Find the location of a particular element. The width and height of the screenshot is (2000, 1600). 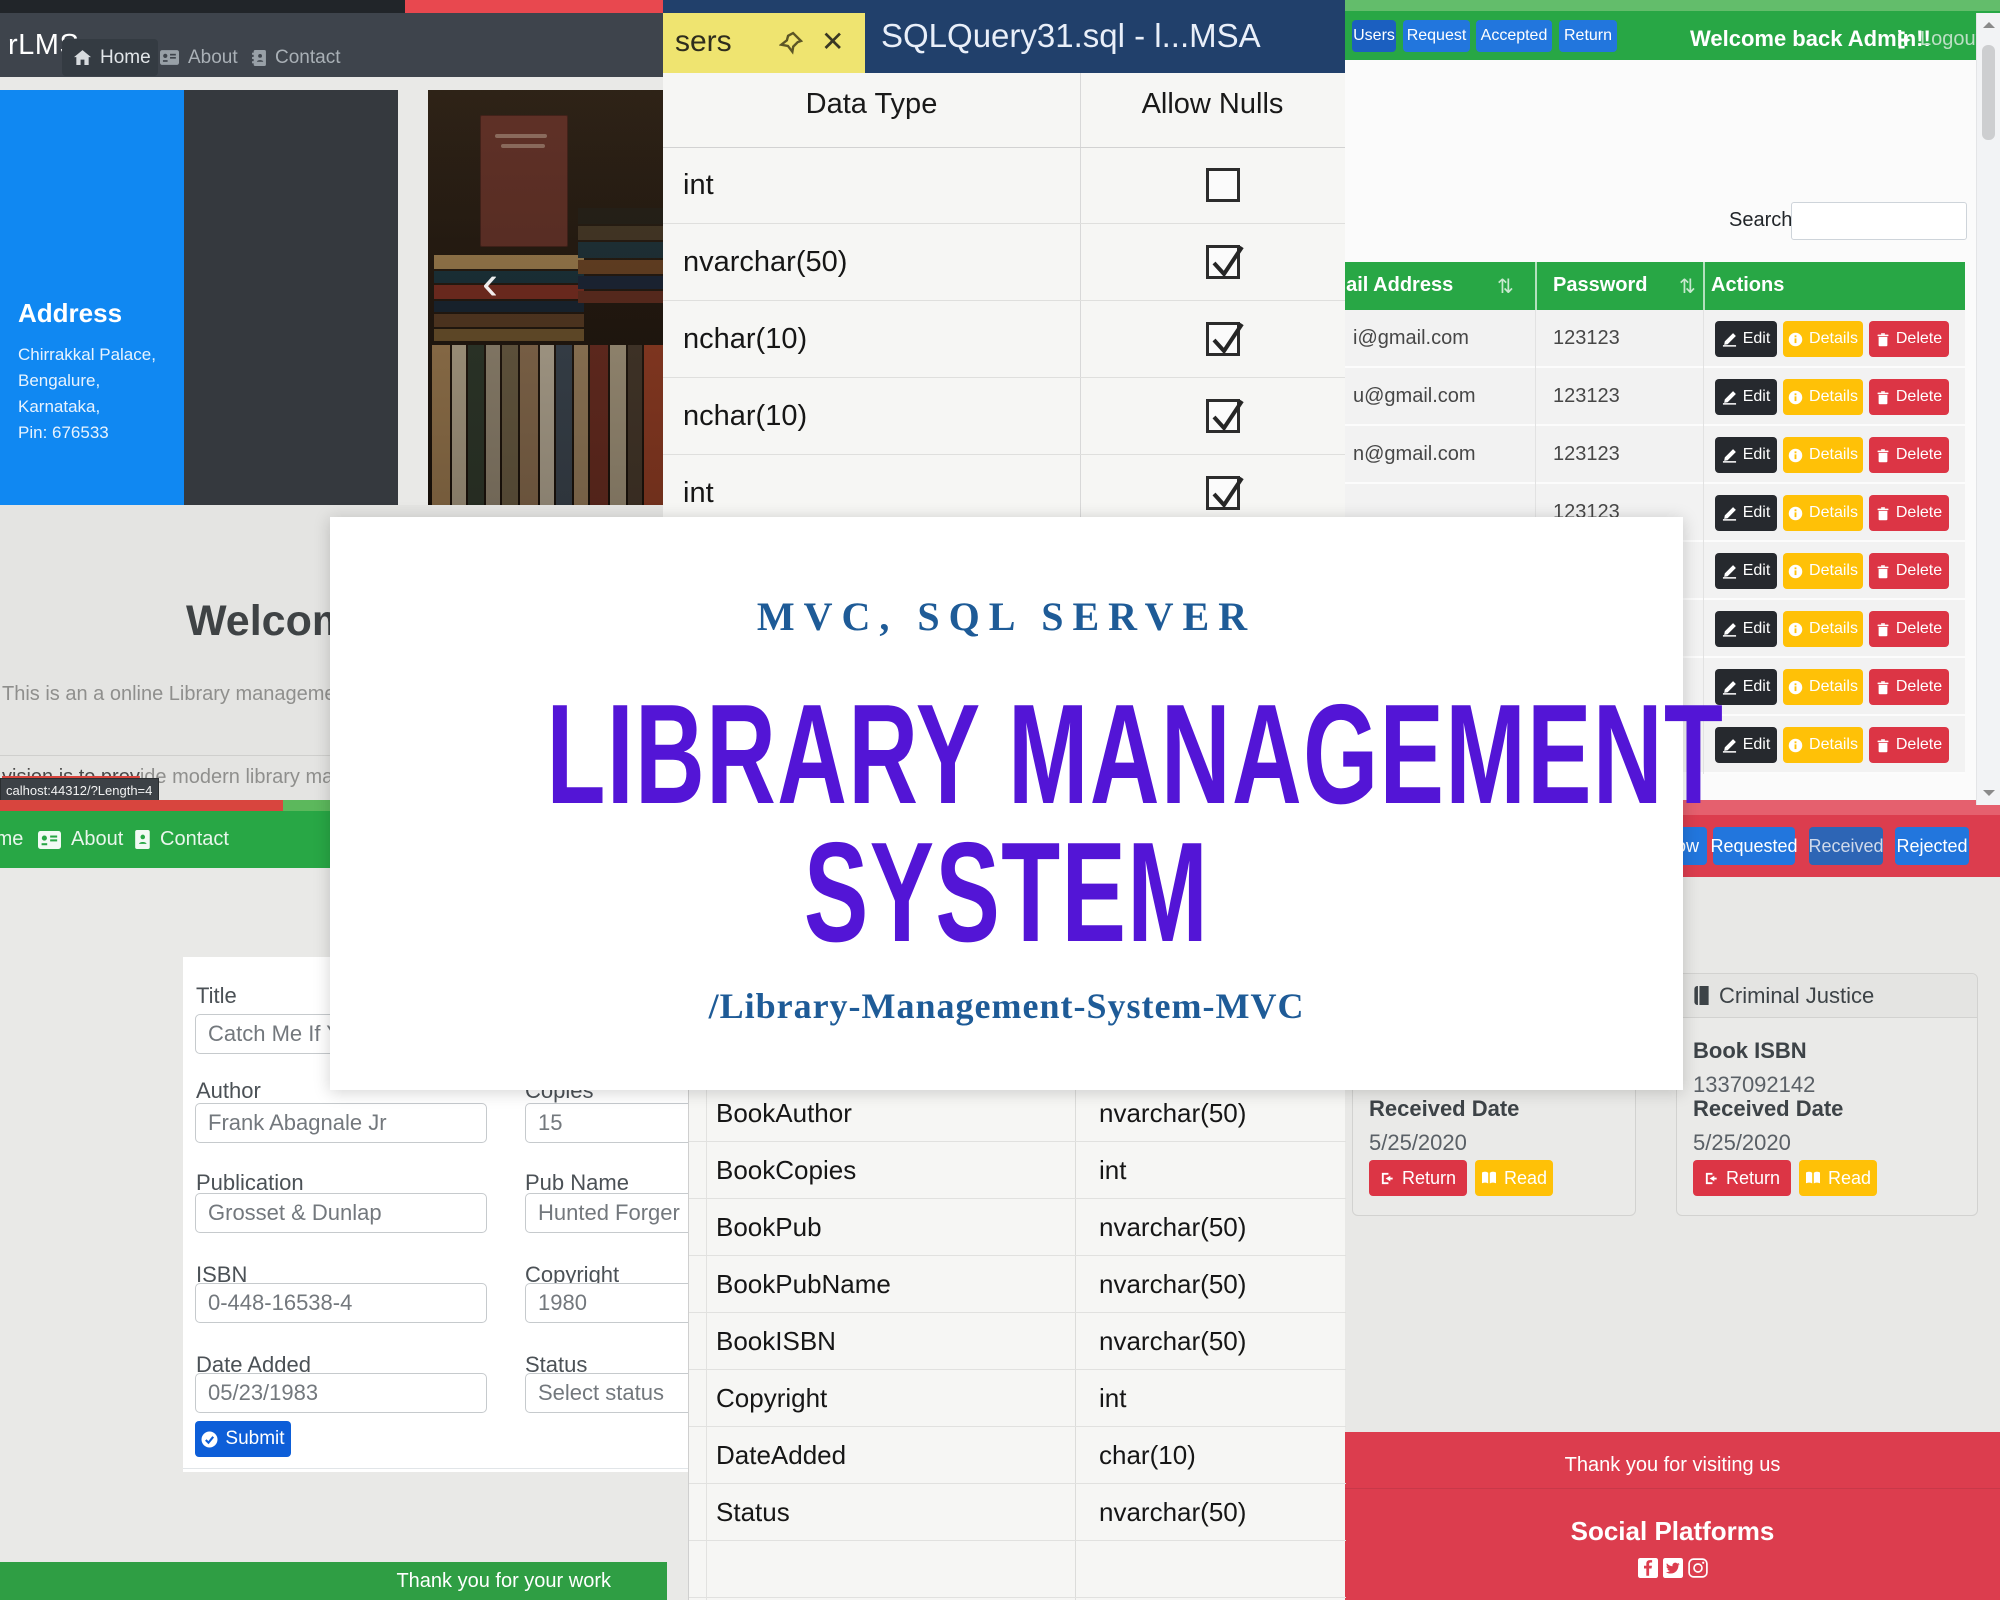

date-added-input is located at coordinates (341, 1393).